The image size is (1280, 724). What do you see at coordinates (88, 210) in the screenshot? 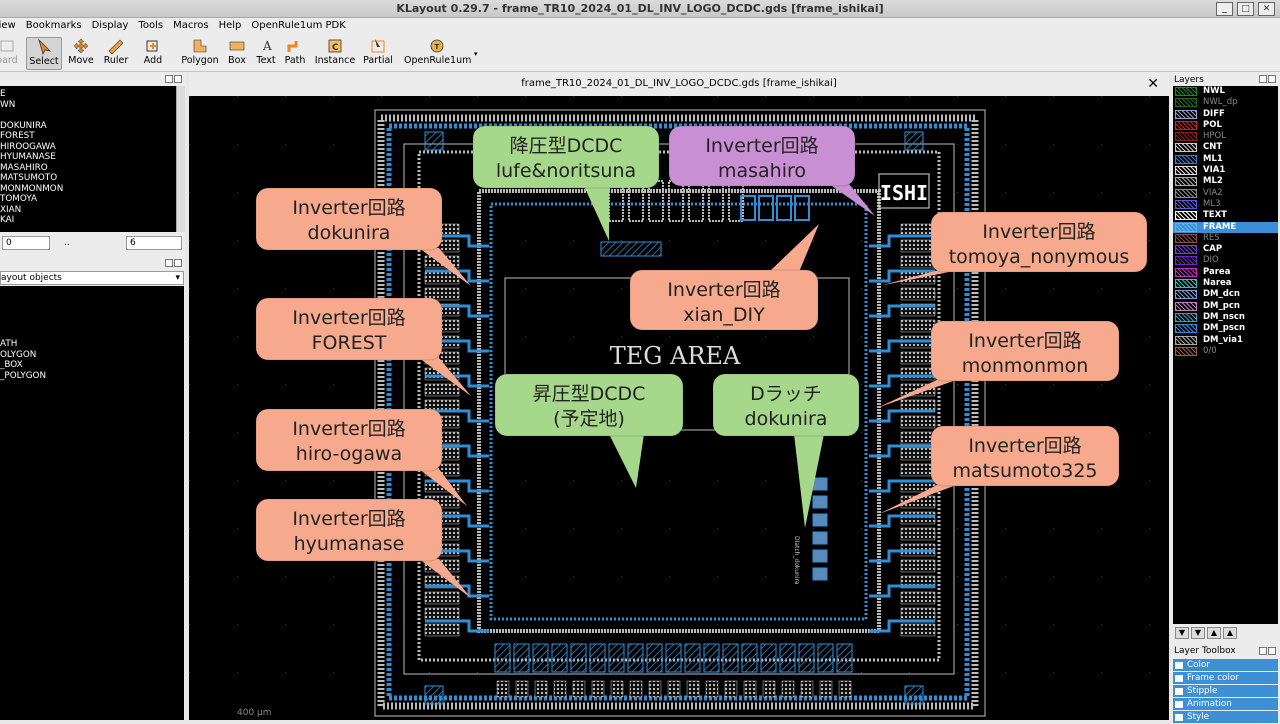
I see `cell-item: XIAN` at bounding box center [88, 210].